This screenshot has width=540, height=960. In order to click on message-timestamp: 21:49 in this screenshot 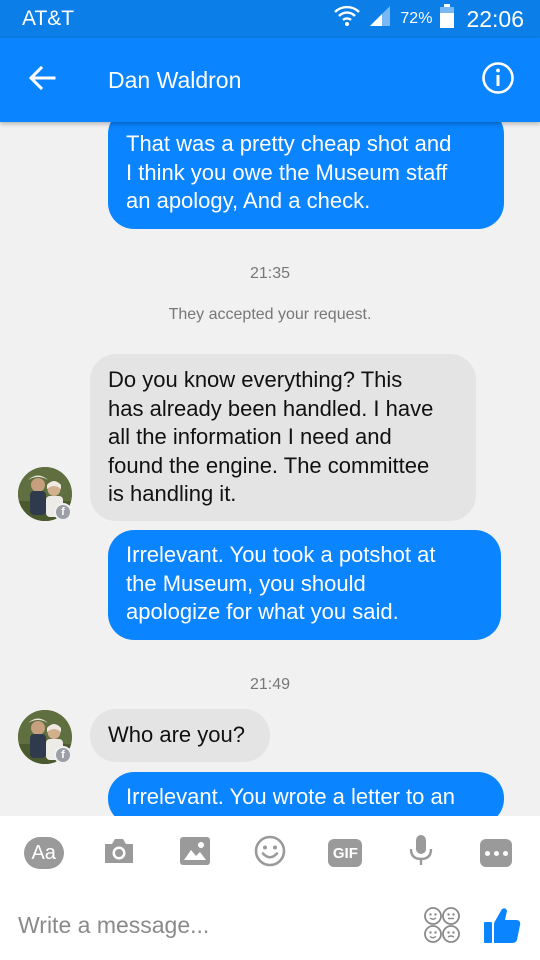, I will do `click(270, 684)`.